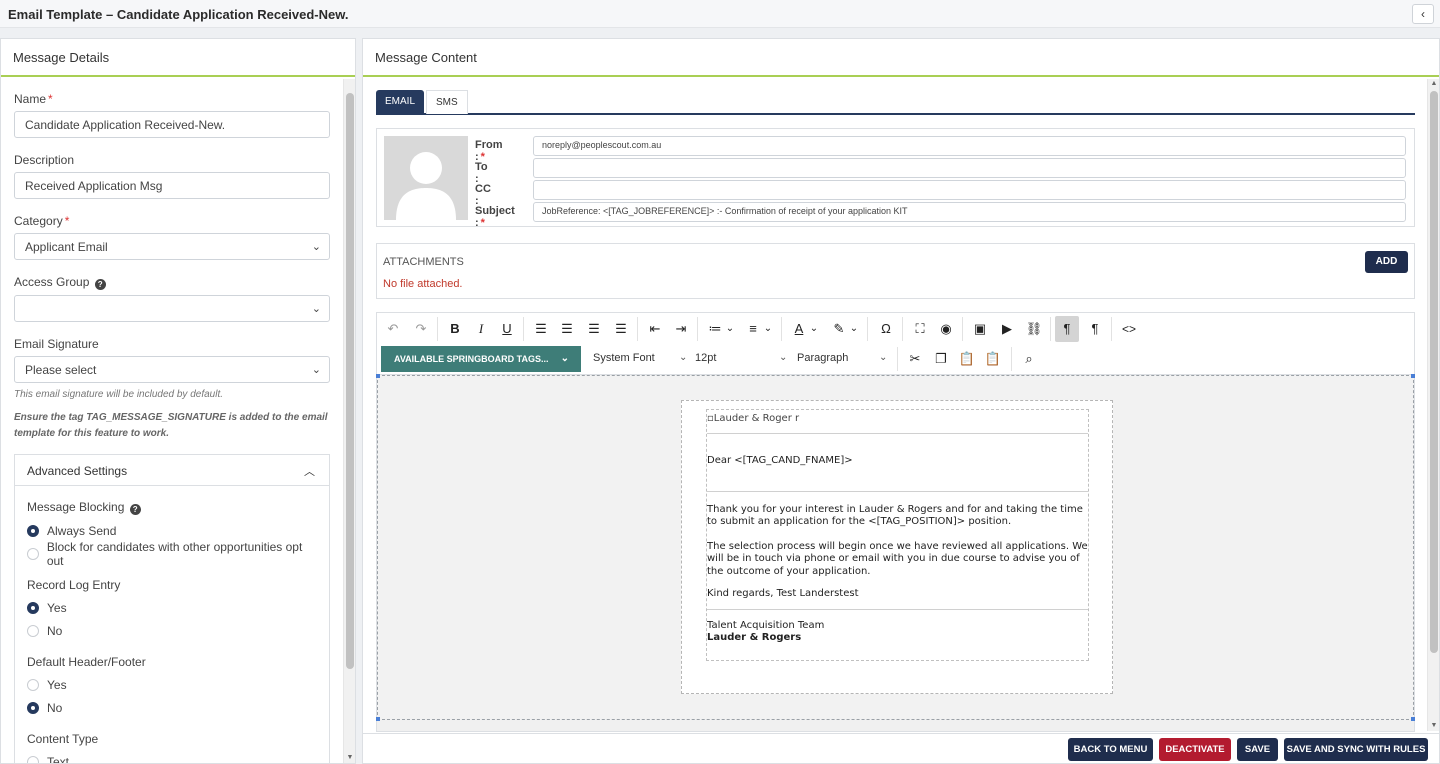 This screenshot has width=1440, height=764. Describe the element at coordinates (941, 359) in the screenshot. I see `copy-icon: ❐` at that location.